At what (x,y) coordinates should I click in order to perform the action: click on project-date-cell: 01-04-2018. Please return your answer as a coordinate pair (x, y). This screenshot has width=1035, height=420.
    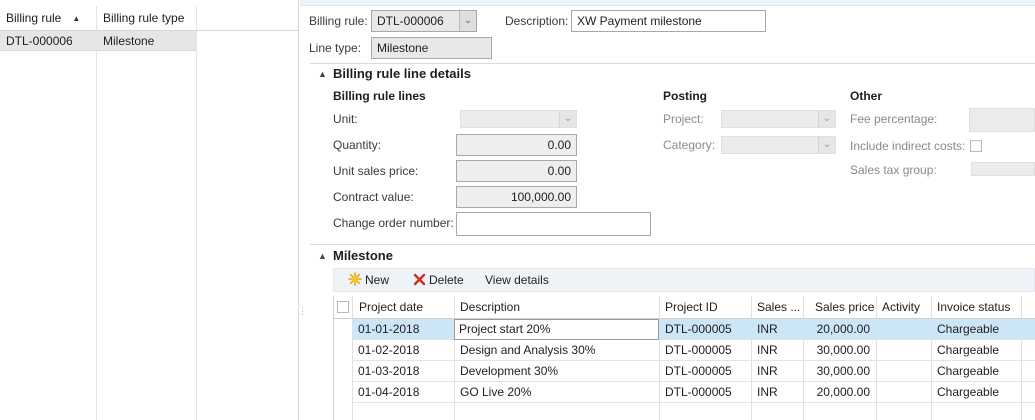
    Looking at the image, I should click on (389, 392).